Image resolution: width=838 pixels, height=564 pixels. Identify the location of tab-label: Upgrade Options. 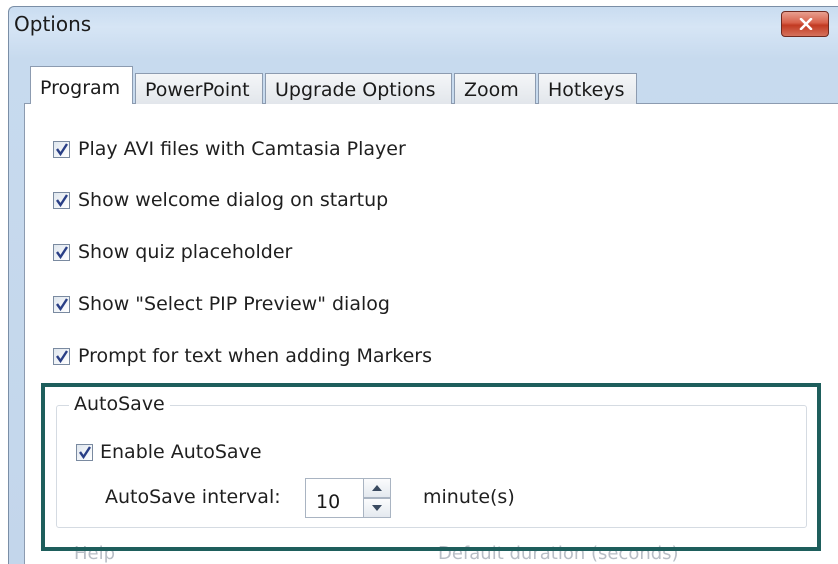
(355, 90).